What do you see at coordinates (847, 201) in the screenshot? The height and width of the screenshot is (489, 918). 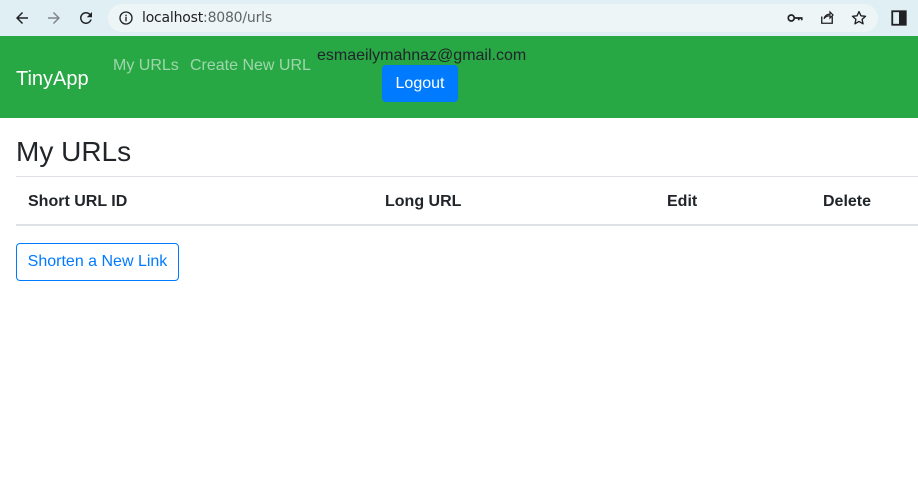 I see `column-header-delete: Delete` at bounding box center [847, 201].